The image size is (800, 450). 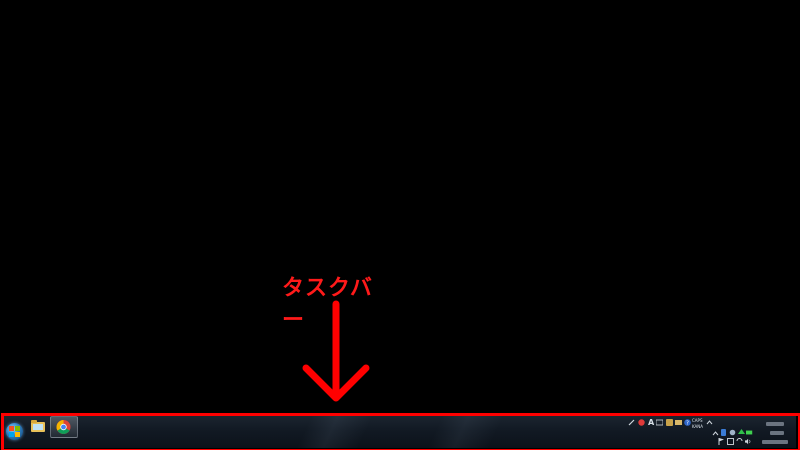 I want to click on taskbar: A ? CAPS KANA, so click(x=399, y=431).